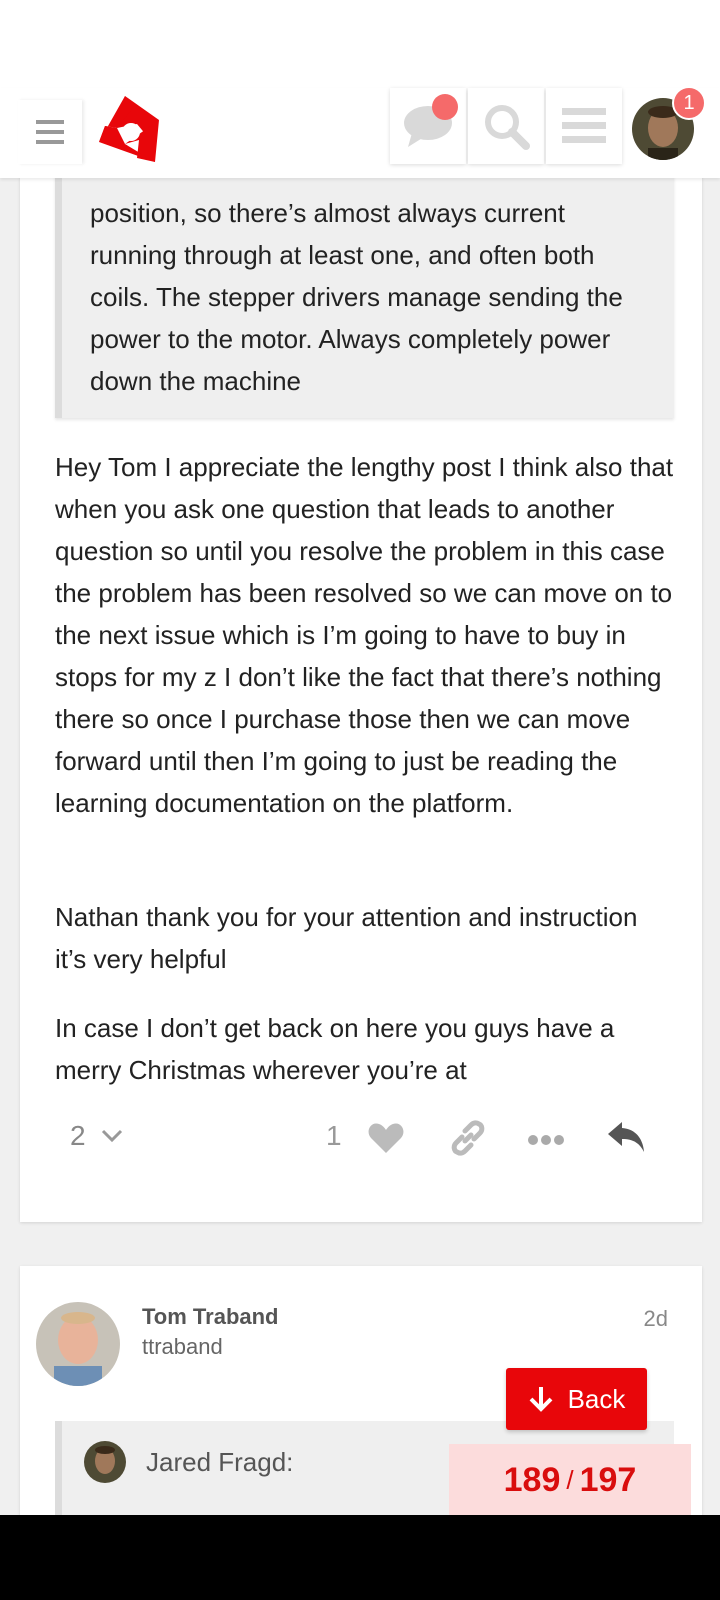 The width and height of the screenshot is (720, 1600). I want to click on back-button: Back, so click(576, 1399).